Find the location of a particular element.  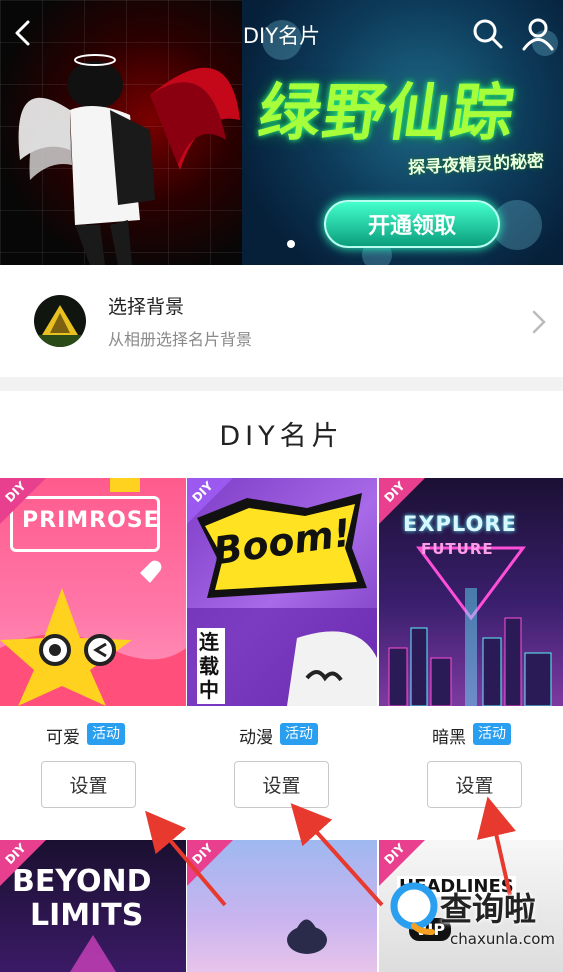

card-anime: Boom! 连载中 DIY 动漫 活动 设置 is located at coordinates (282, 659).